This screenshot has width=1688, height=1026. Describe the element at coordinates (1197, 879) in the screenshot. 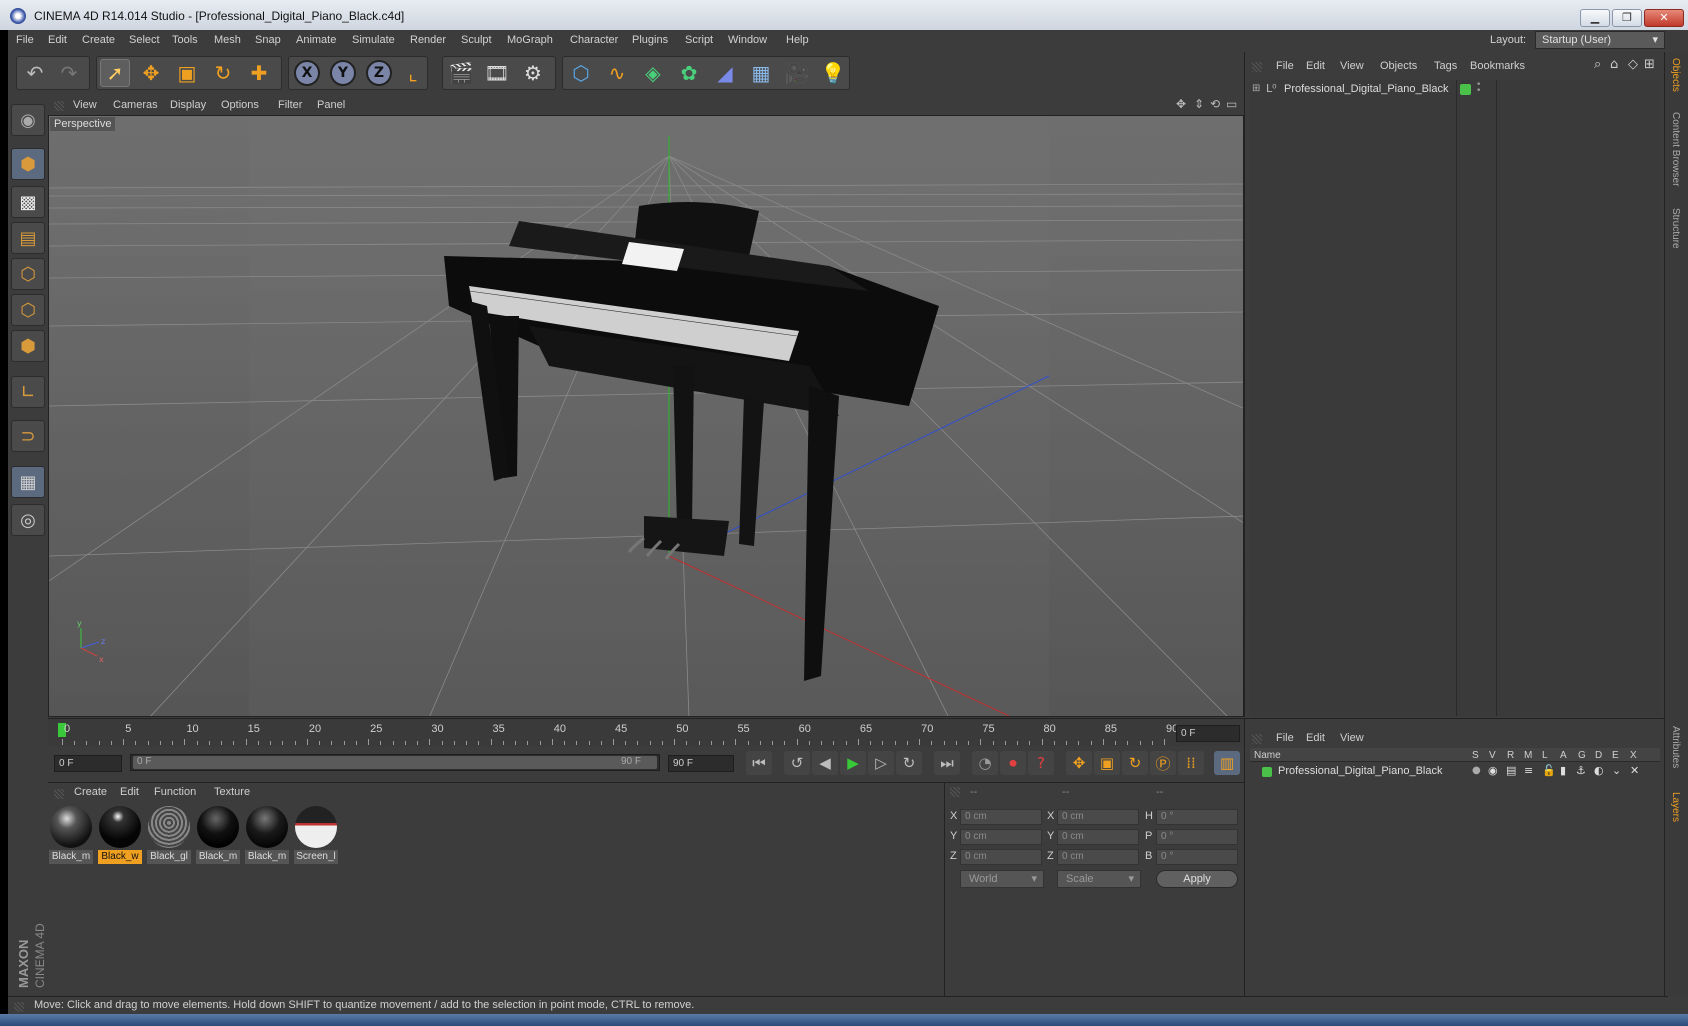

I see `apply-button: Apply` at that location.